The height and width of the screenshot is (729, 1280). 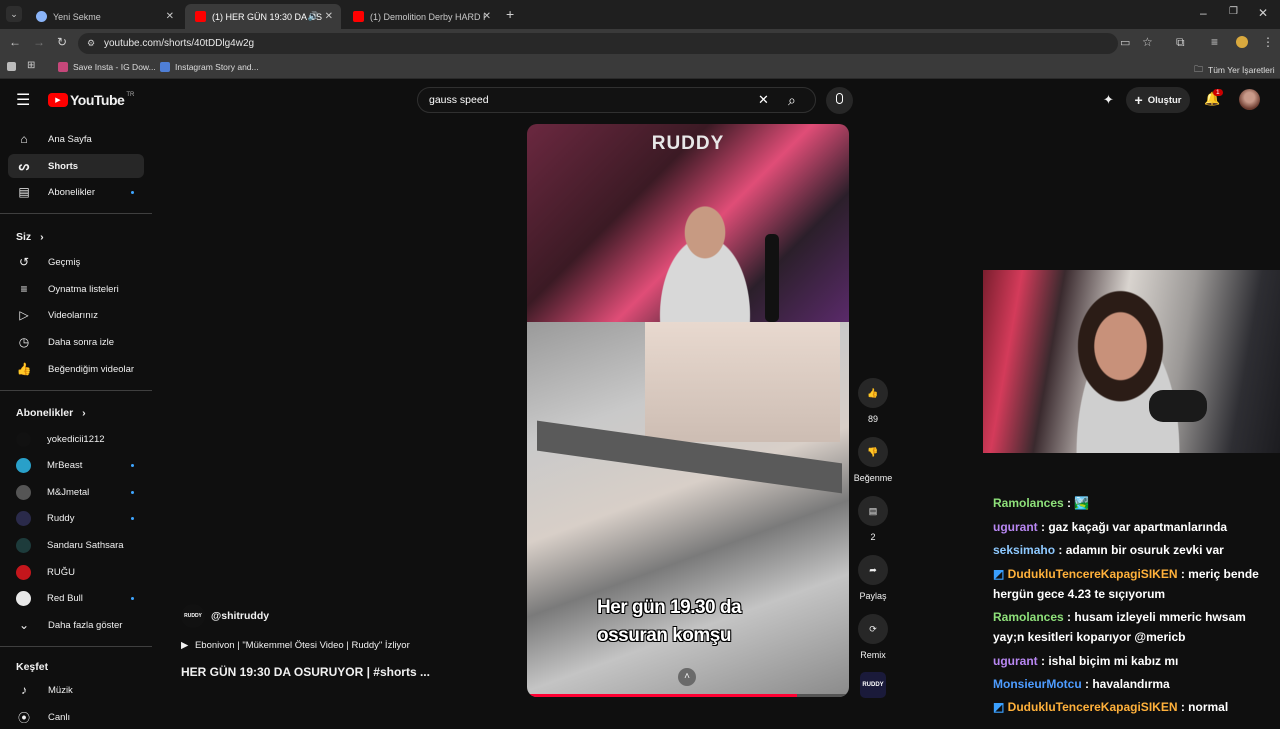 What do you see at coordinates (62, 42) in the screenshot?
I see `reload-icon: ↻` at bounding box center [62, 42].